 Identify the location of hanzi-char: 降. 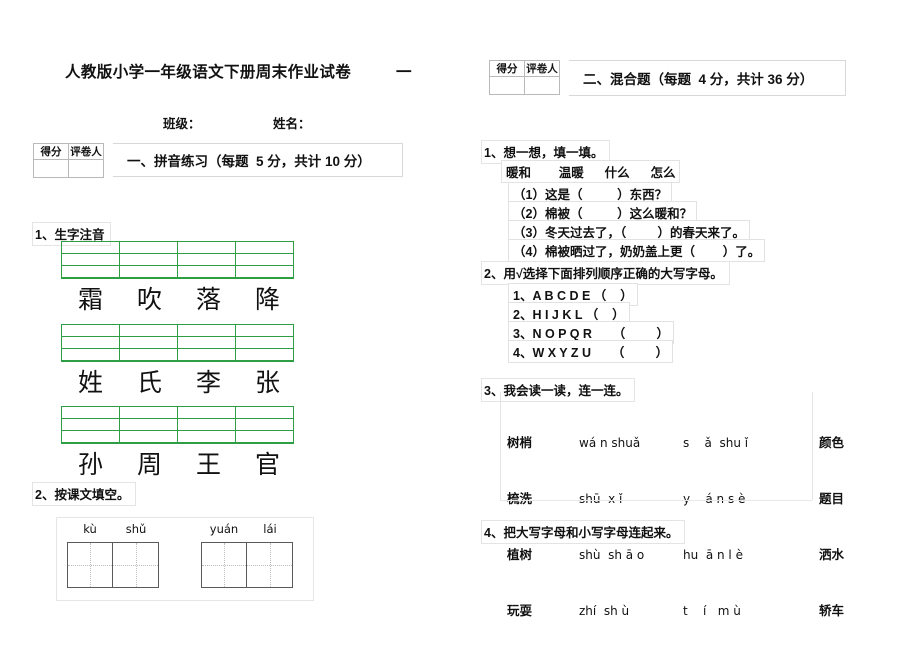
(267, 299).